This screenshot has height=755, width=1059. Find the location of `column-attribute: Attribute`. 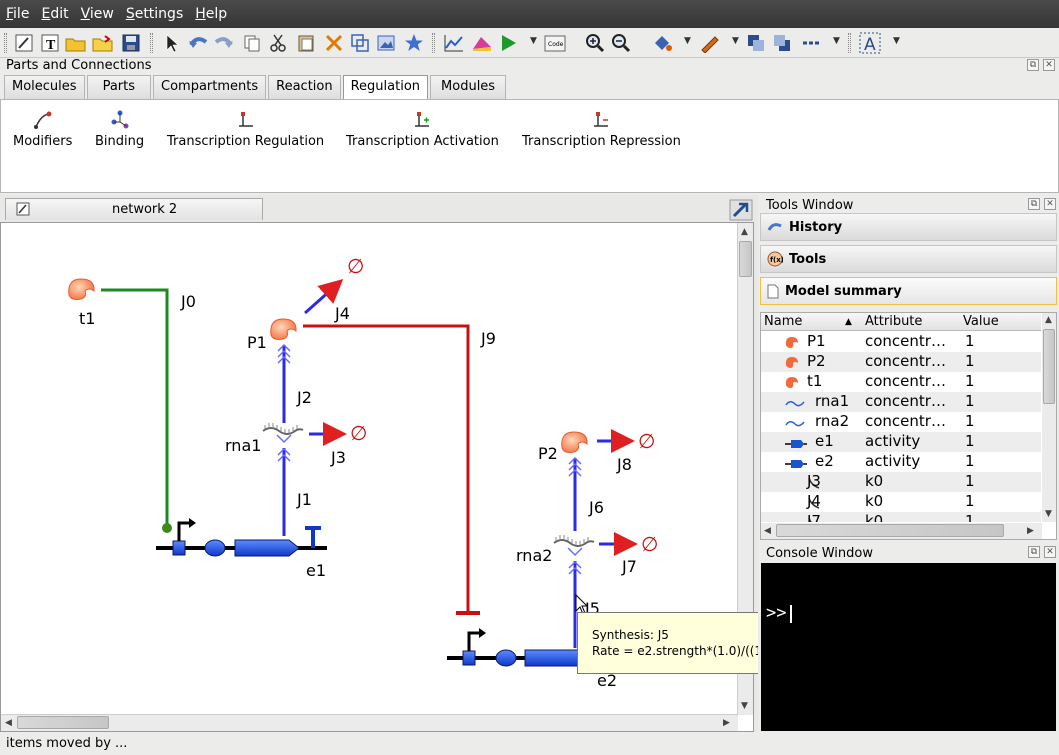

column-attribute: Attribute is located at coordinates (893, 321).